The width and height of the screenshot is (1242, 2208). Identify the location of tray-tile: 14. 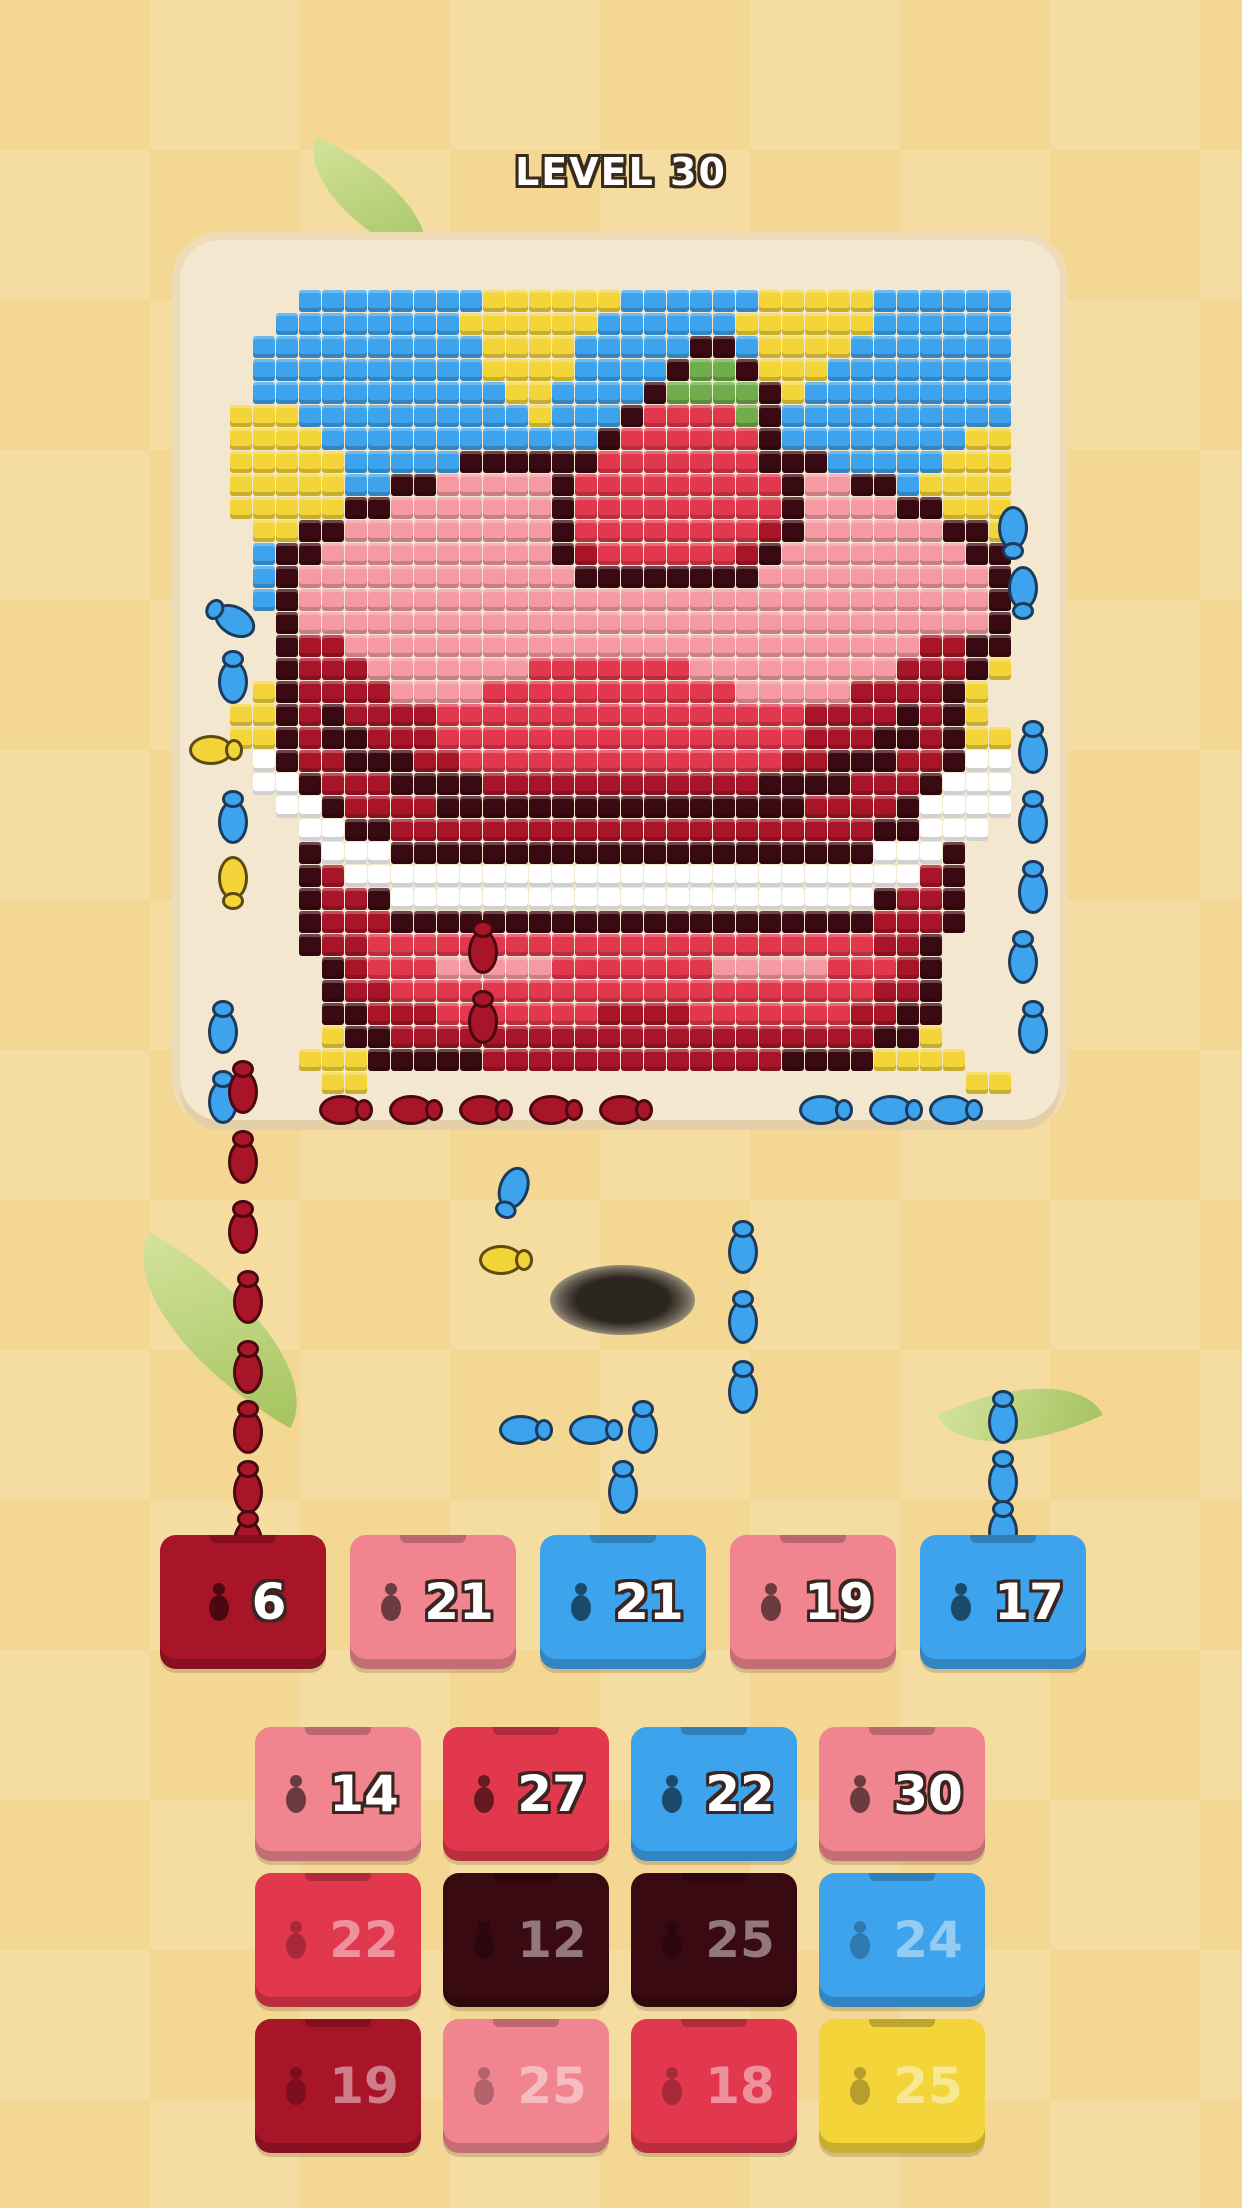
(338, 1794).